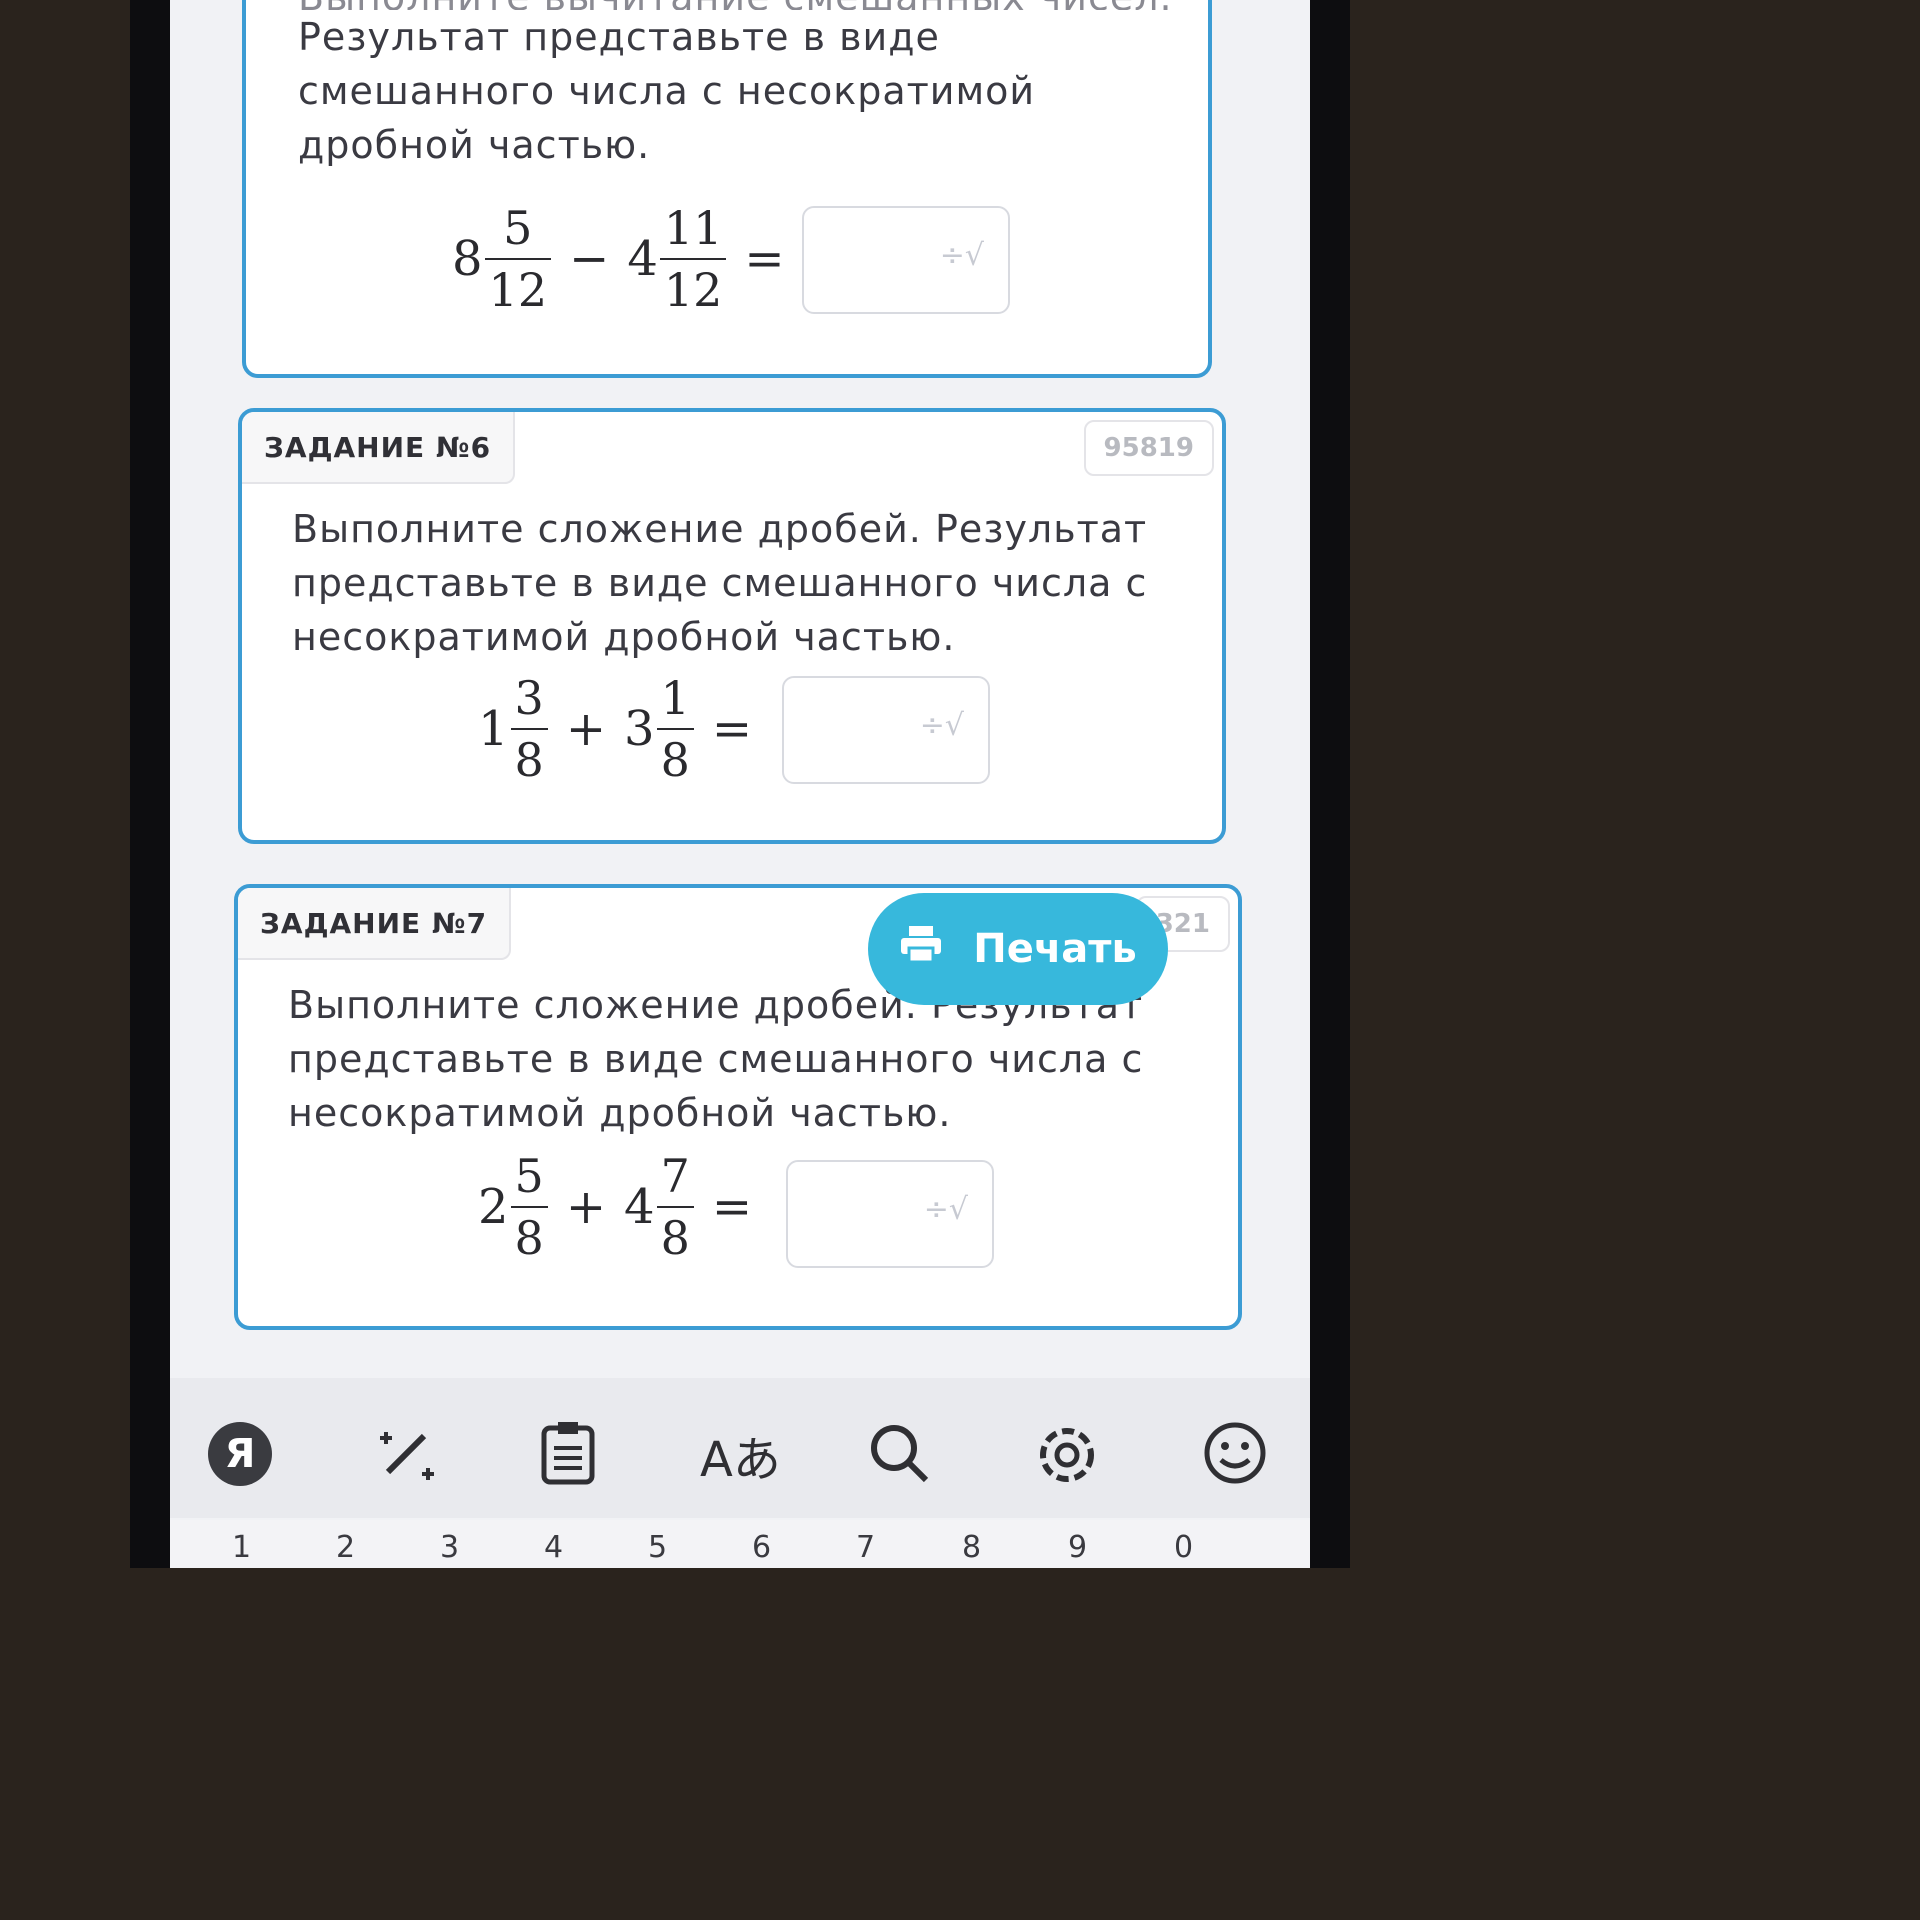 This screenshot has height=1920, width=1920. Describe the element at coordinates (921, 949) in the screenshot. I see `printer-icon` at that location.